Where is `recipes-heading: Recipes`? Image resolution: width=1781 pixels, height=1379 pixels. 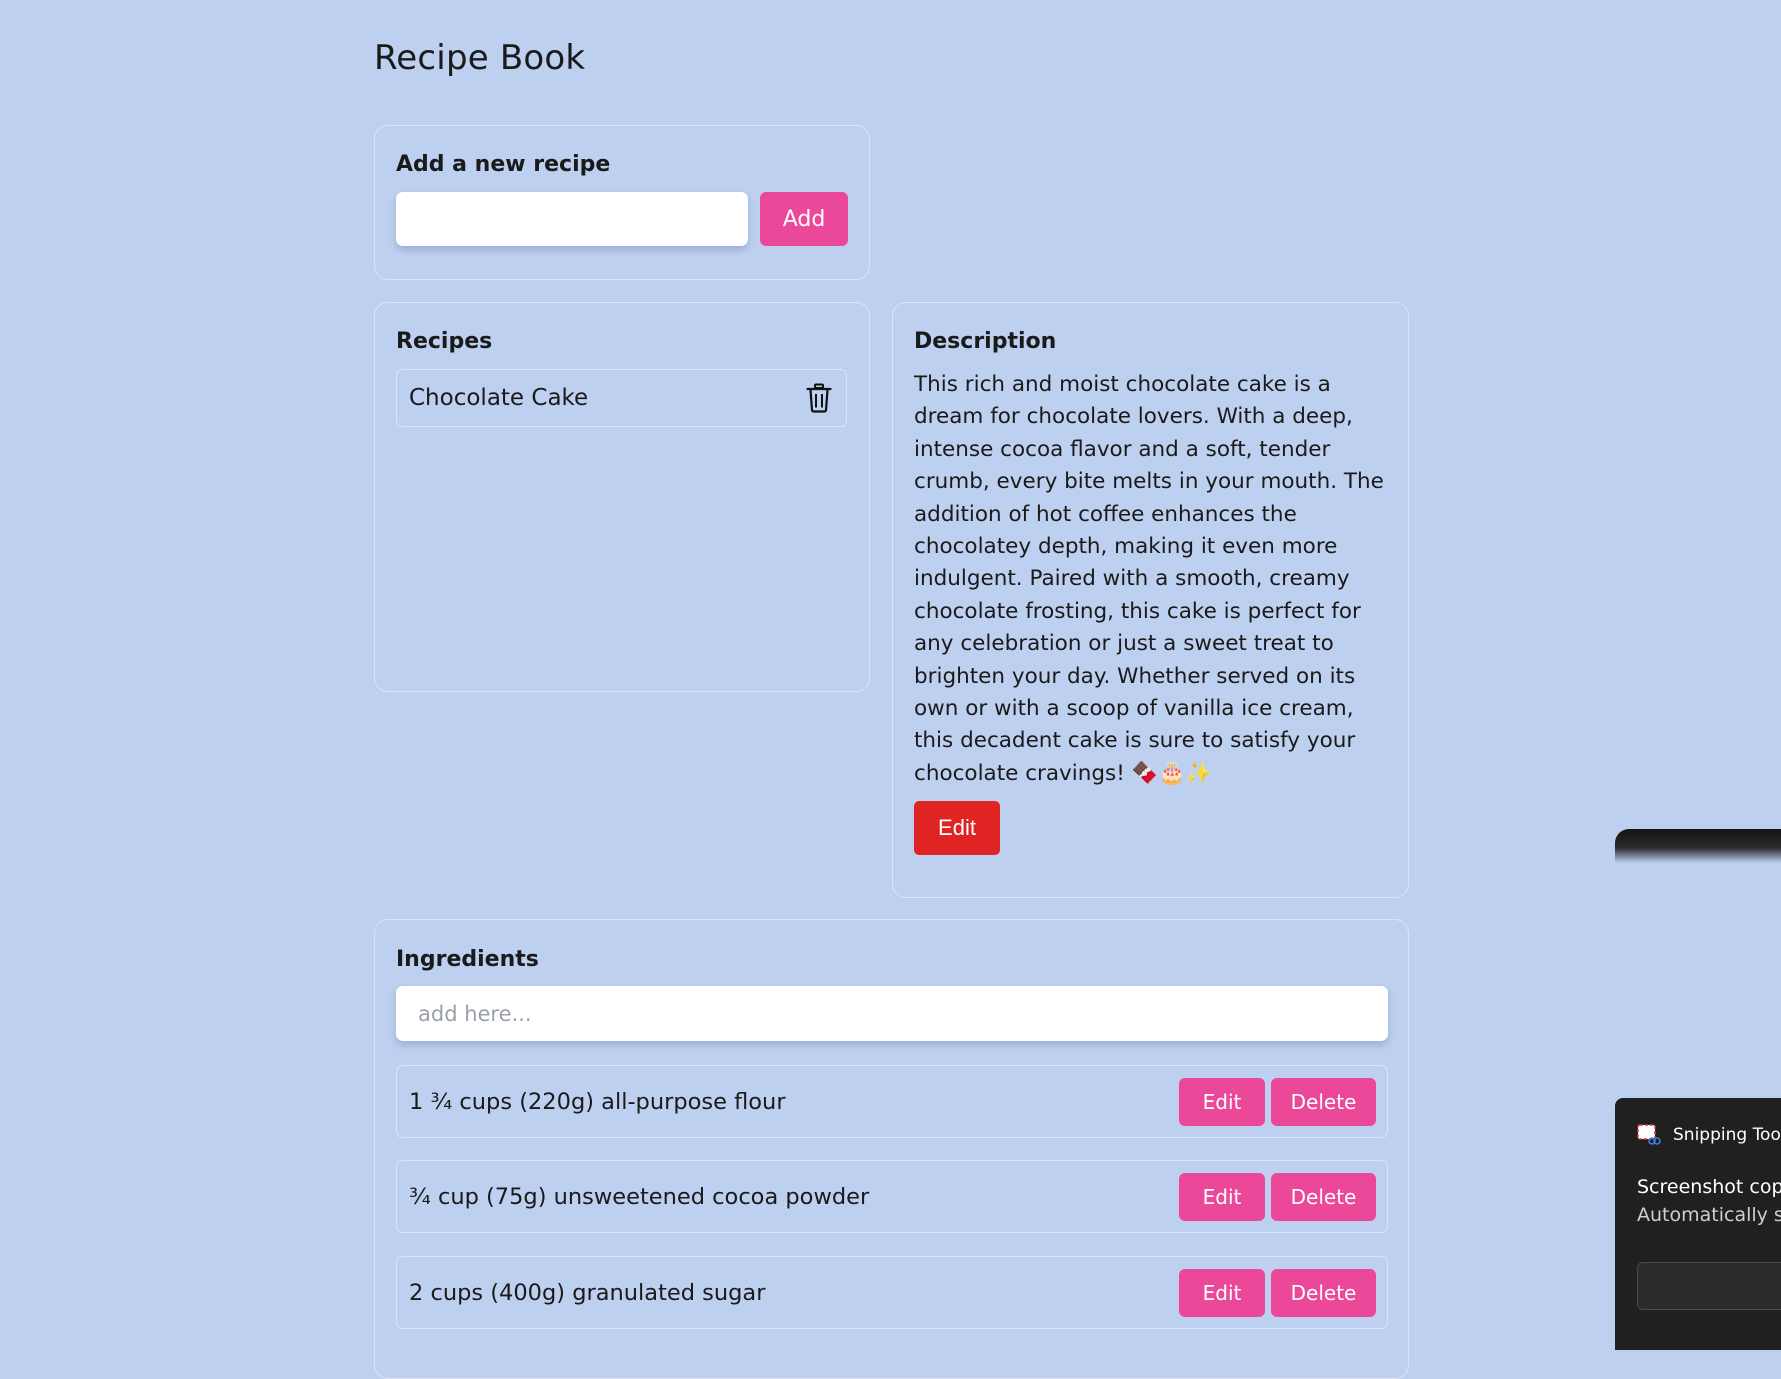
recipes-heading: Recipes is located at coordinates (444, 341).